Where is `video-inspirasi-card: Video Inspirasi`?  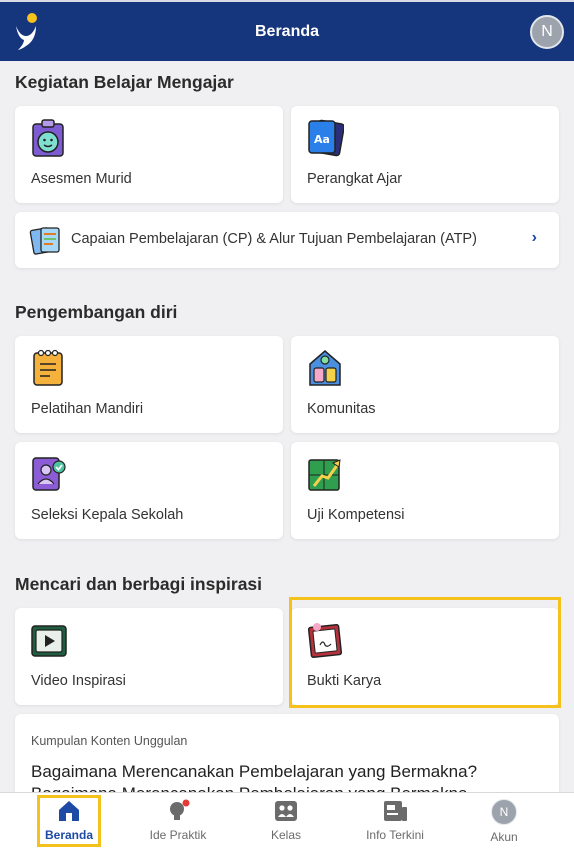
video-inspirasi-card: Video Inspirasi is located at coordinates (149, 656).